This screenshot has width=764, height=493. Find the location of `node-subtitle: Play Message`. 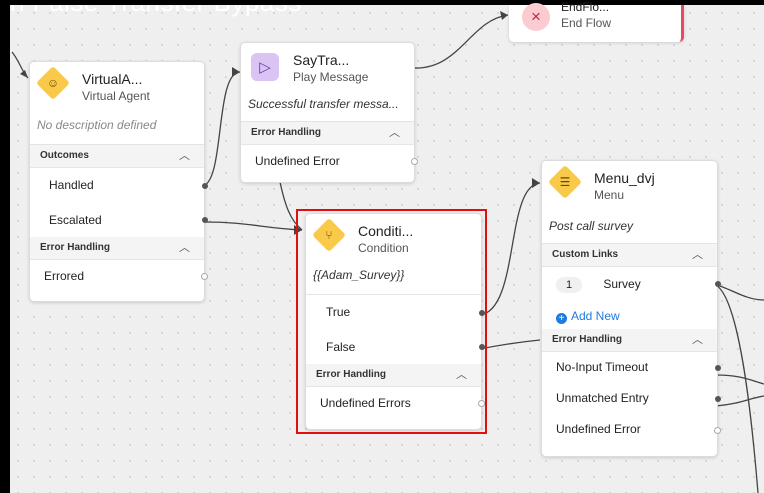

node-subtitle: Play Message is located at coordinates (331, 77).